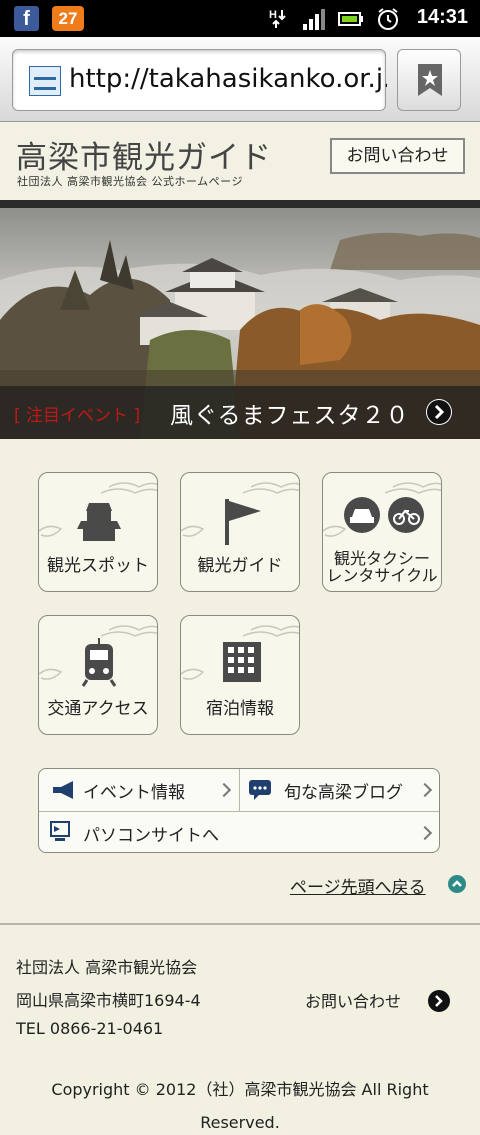 This screenshot has height=1135, width=480. What do you see at coordinates (439, 412) in the screenshot?
I see `hero-arrow-icon` at bounding box center [439, 412].